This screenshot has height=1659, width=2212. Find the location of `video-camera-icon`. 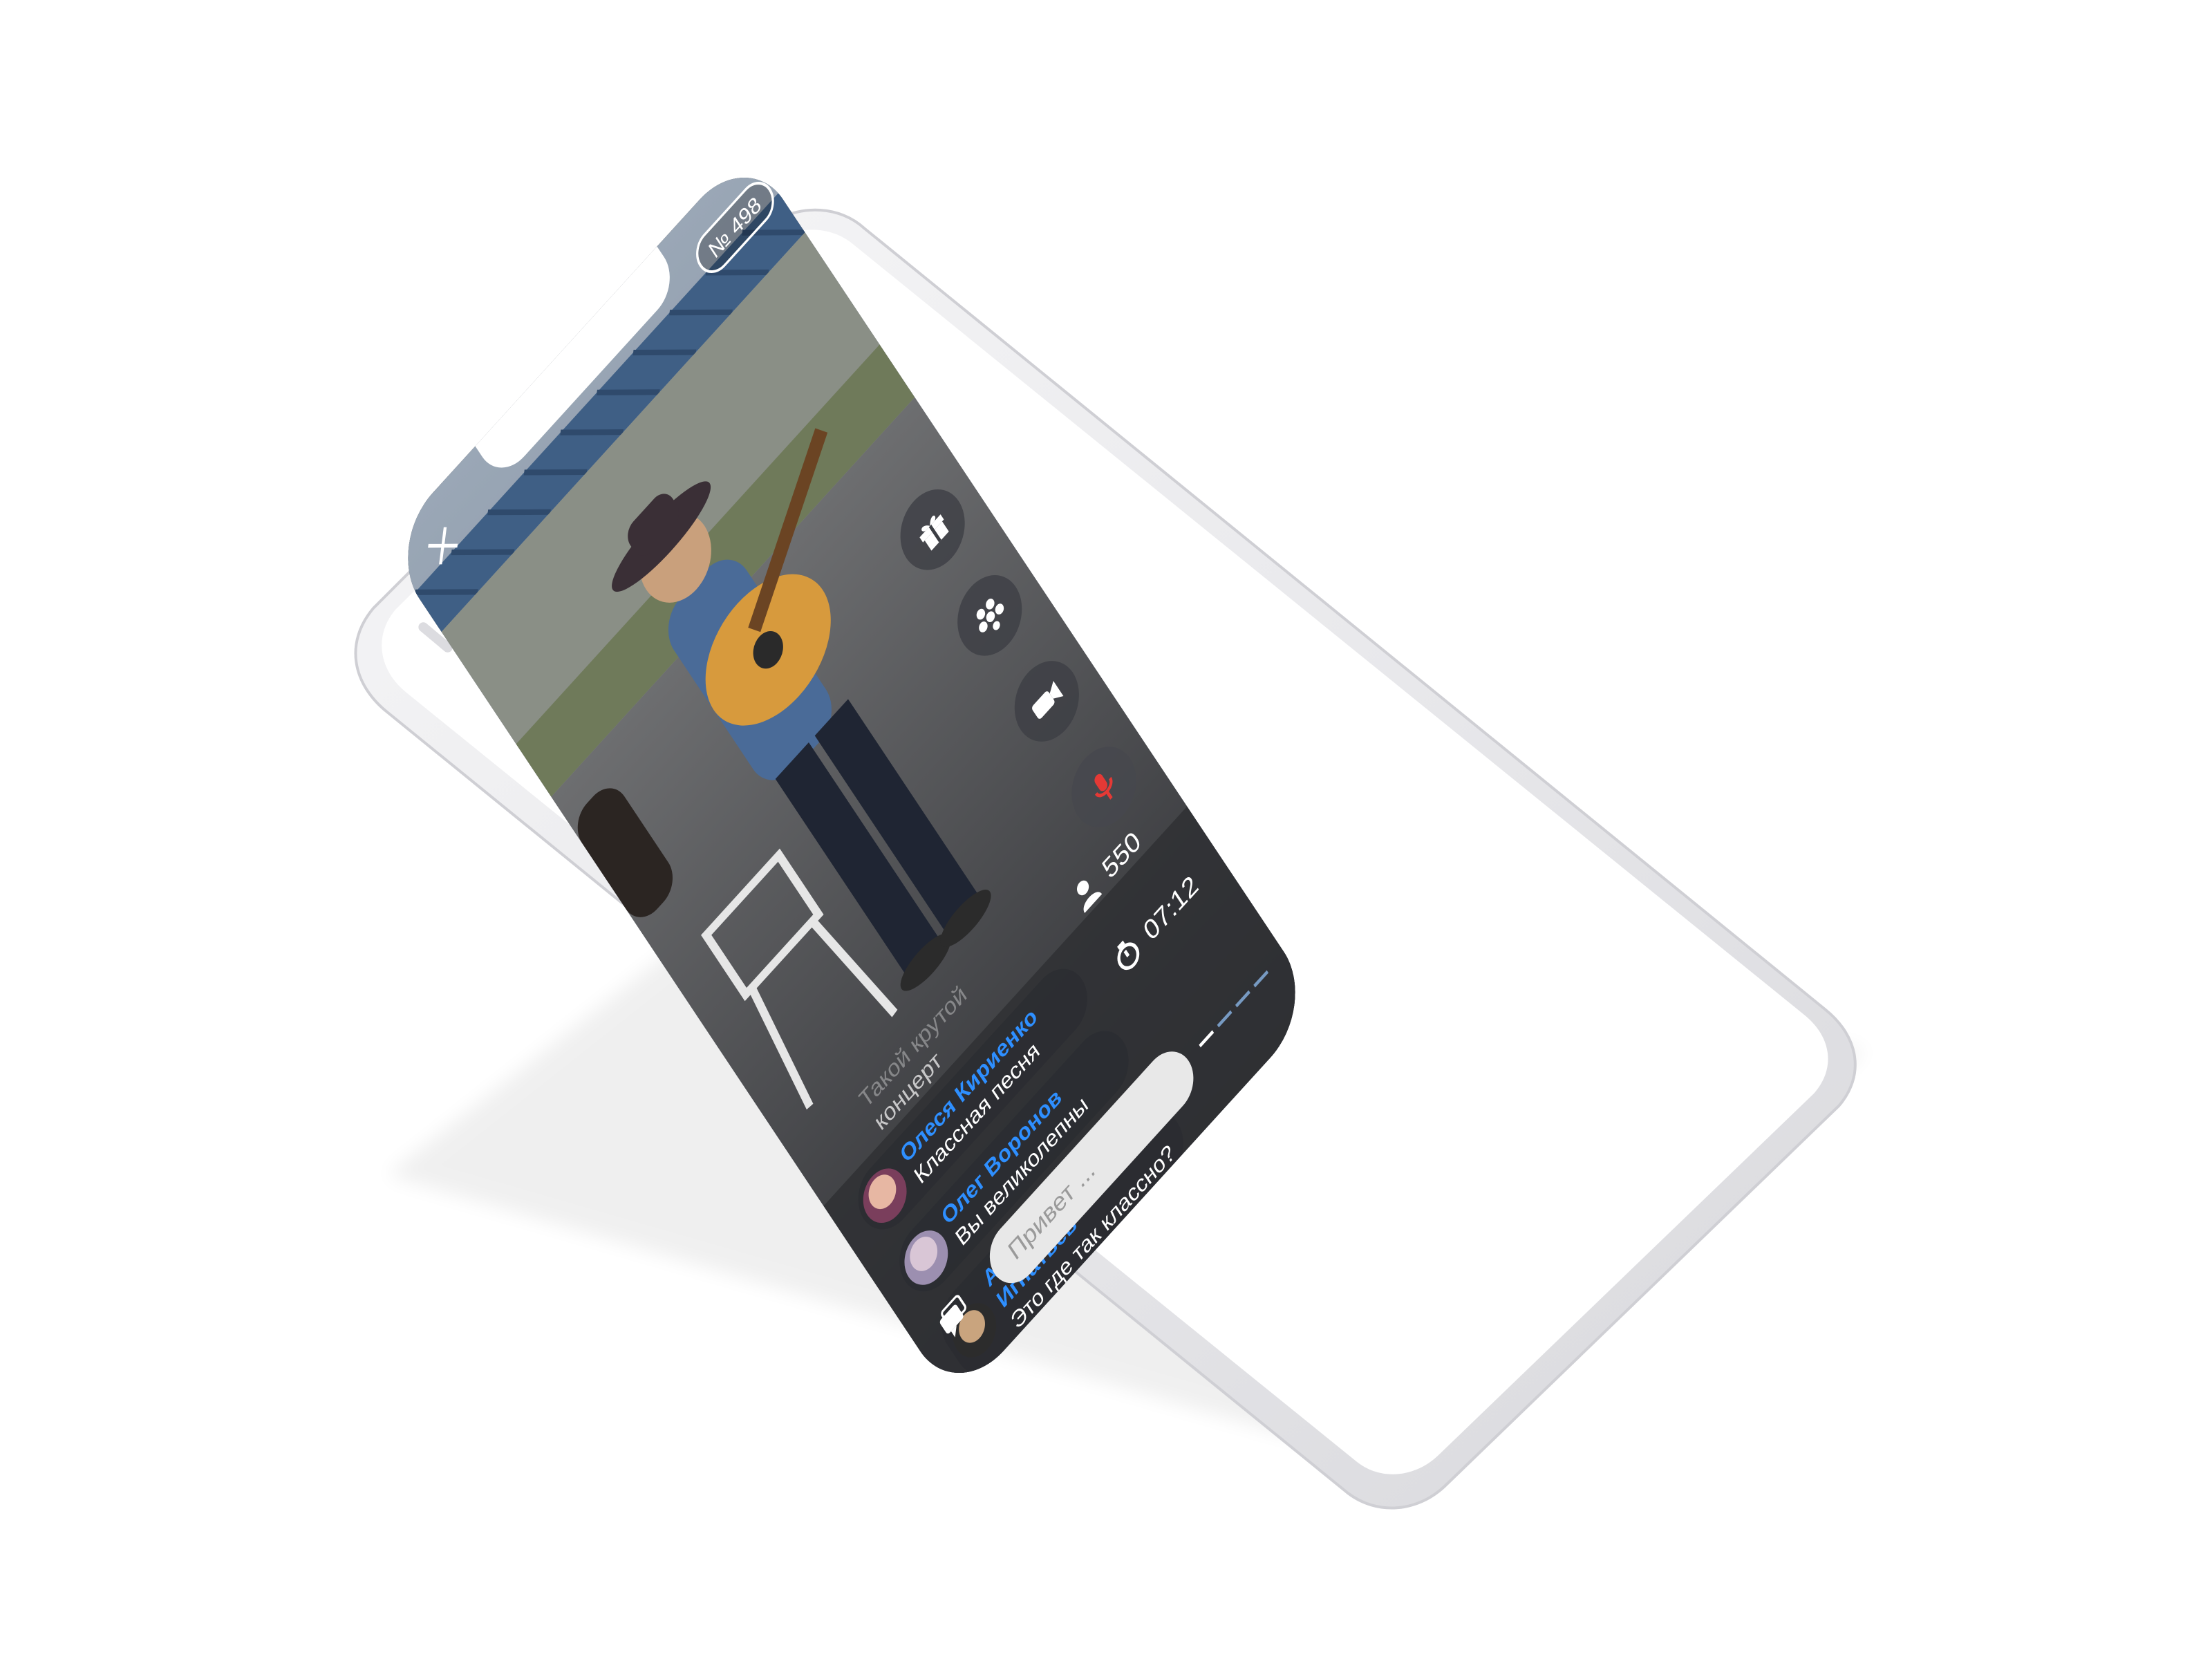

video-camera-icon is located at coordinates (1048, 700).